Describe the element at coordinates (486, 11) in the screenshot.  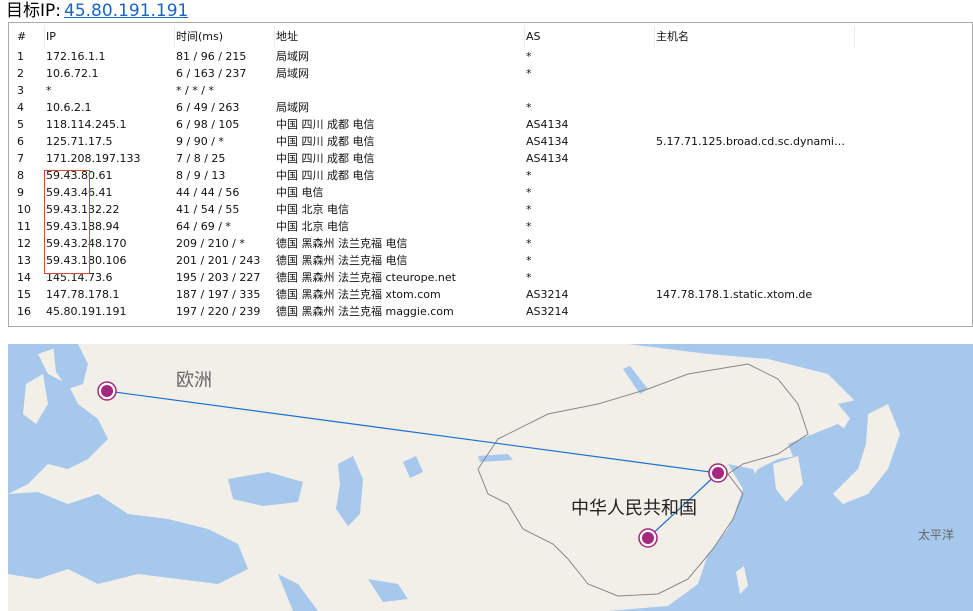
I see `target-ip-header: 目标IP: 45.80.191.191` at that location.